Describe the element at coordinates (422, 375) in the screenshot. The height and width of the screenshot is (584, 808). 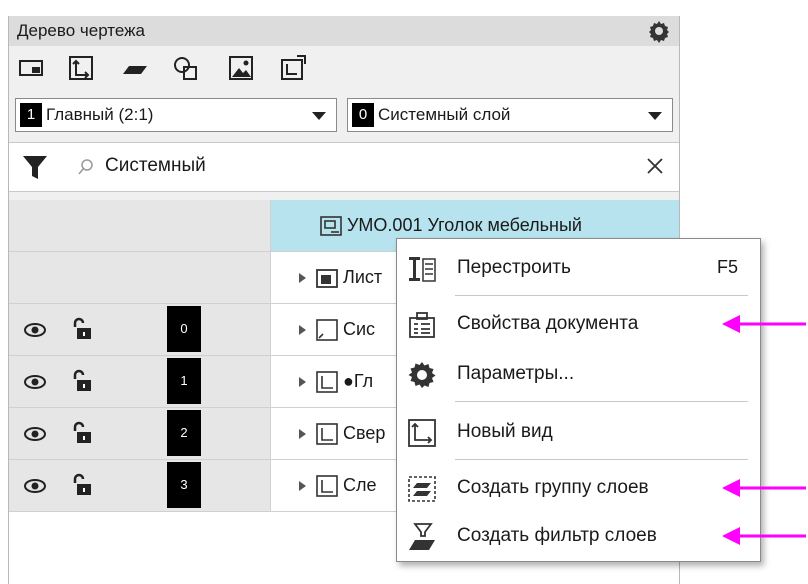
I see `settings-gear-icon` at that location.